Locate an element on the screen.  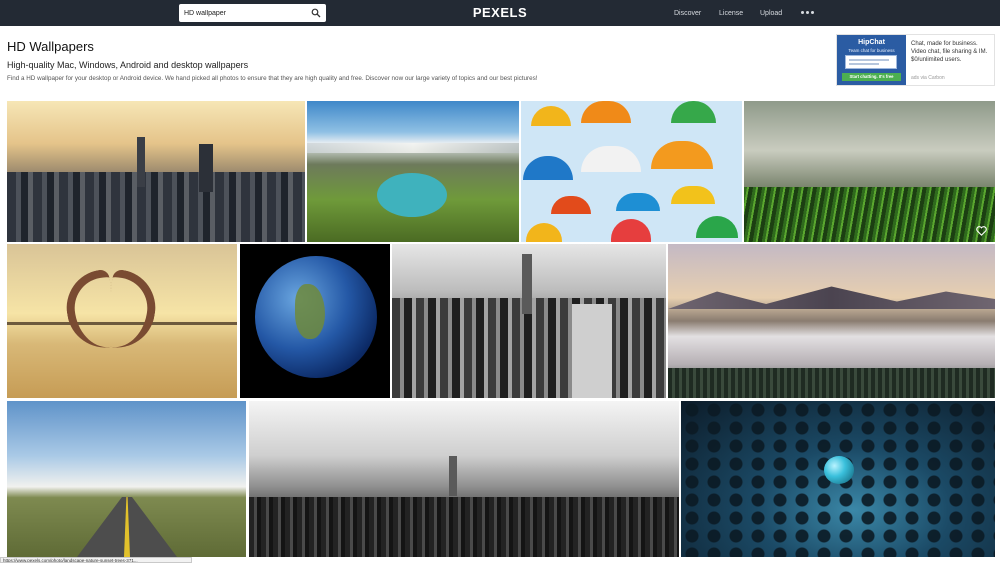
photo-road is located at coordinates (126, 479).